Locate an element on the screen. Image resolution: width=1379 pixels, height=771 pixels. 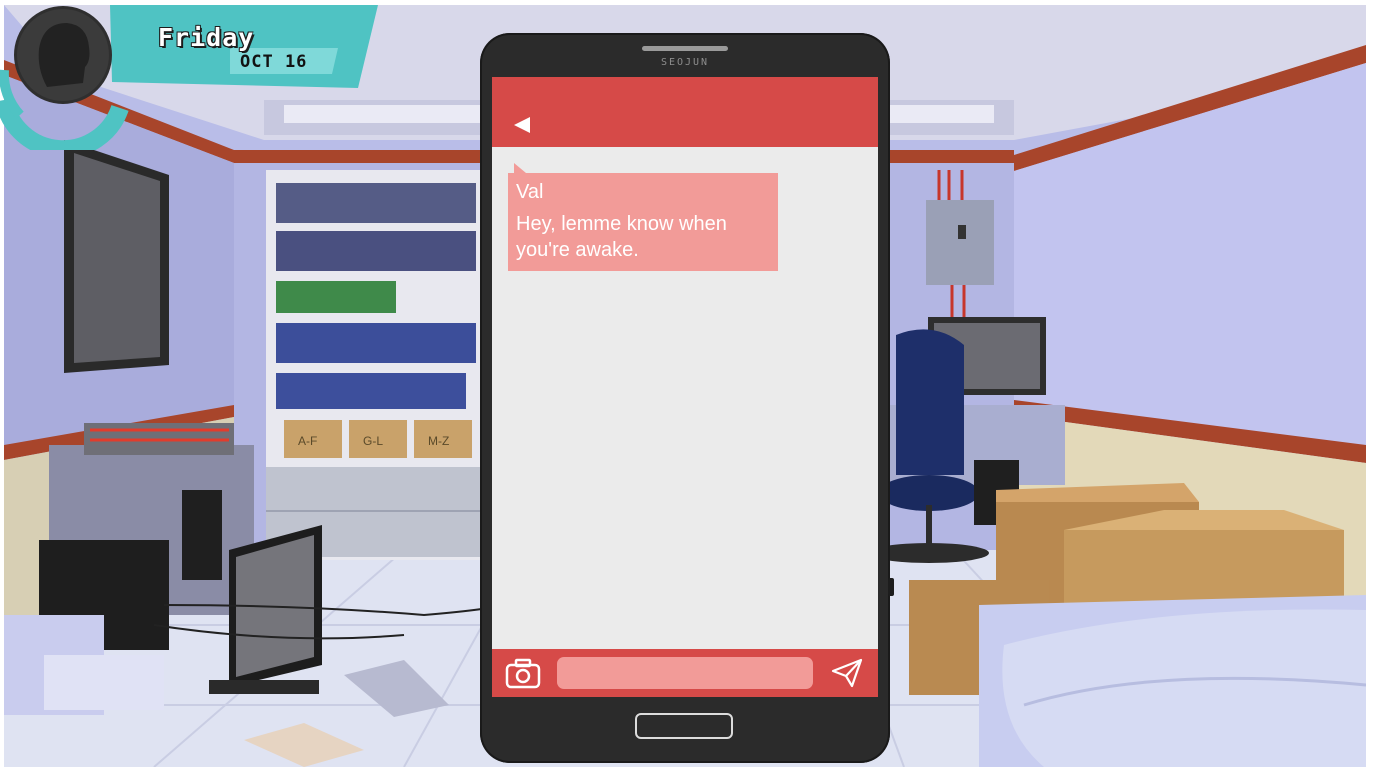
bubble-tail is located at coordinates (520, 168).